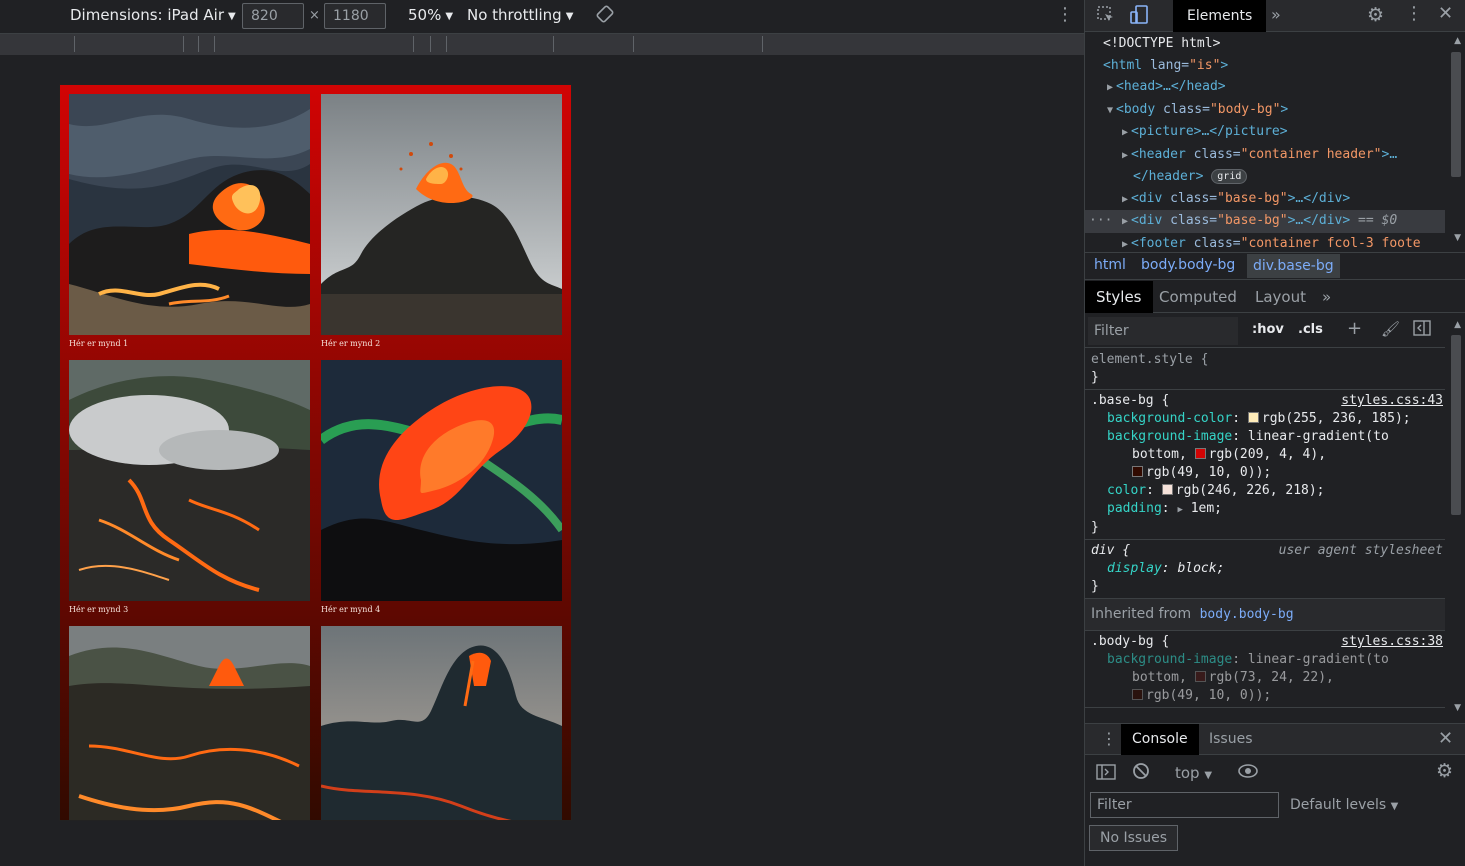 The width and height of the screenshot is (1465, 866). I want to click on tab-styles: Styles, so click(1119, 297).